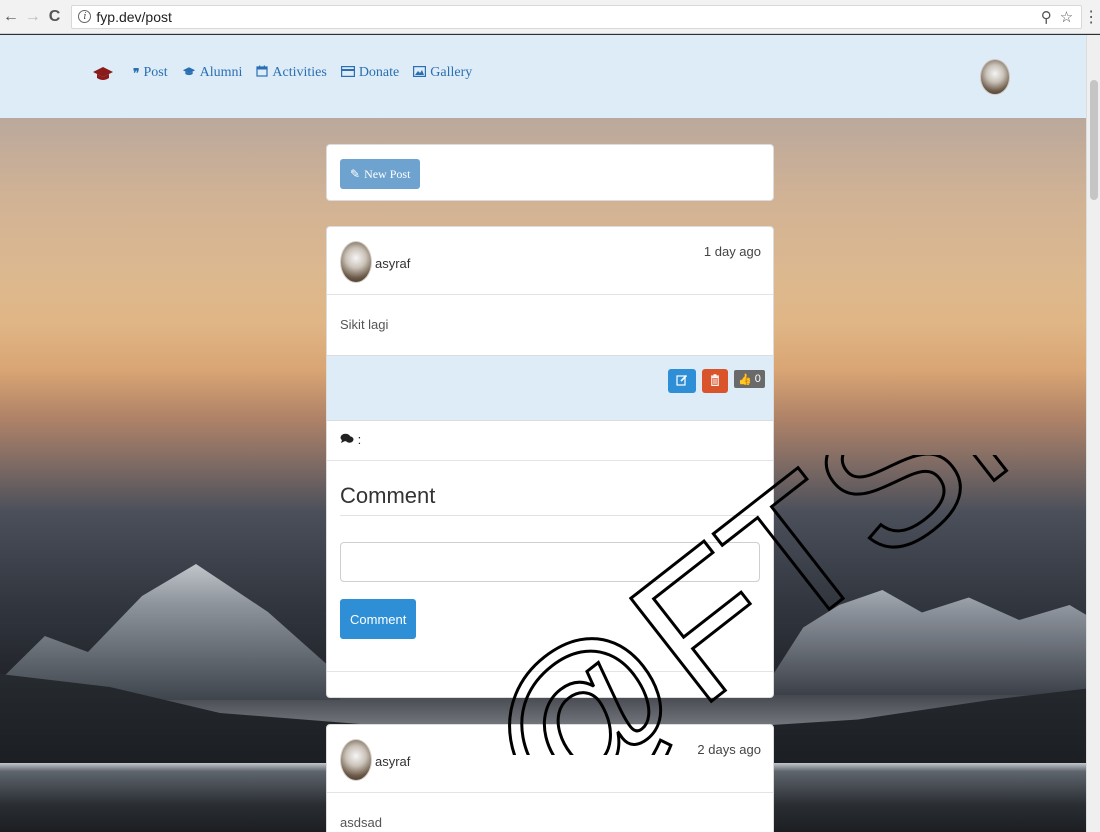 The height and width of the screenshot is (832, 1100). I want to click on page-scrollbar, so click(1093, 433).